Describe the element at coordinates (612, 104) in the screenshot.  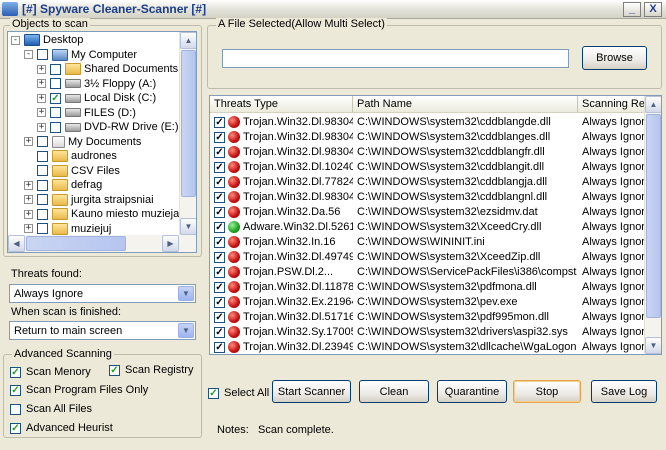
I see `column-header-scanning-result: Scanning Result` at that location.